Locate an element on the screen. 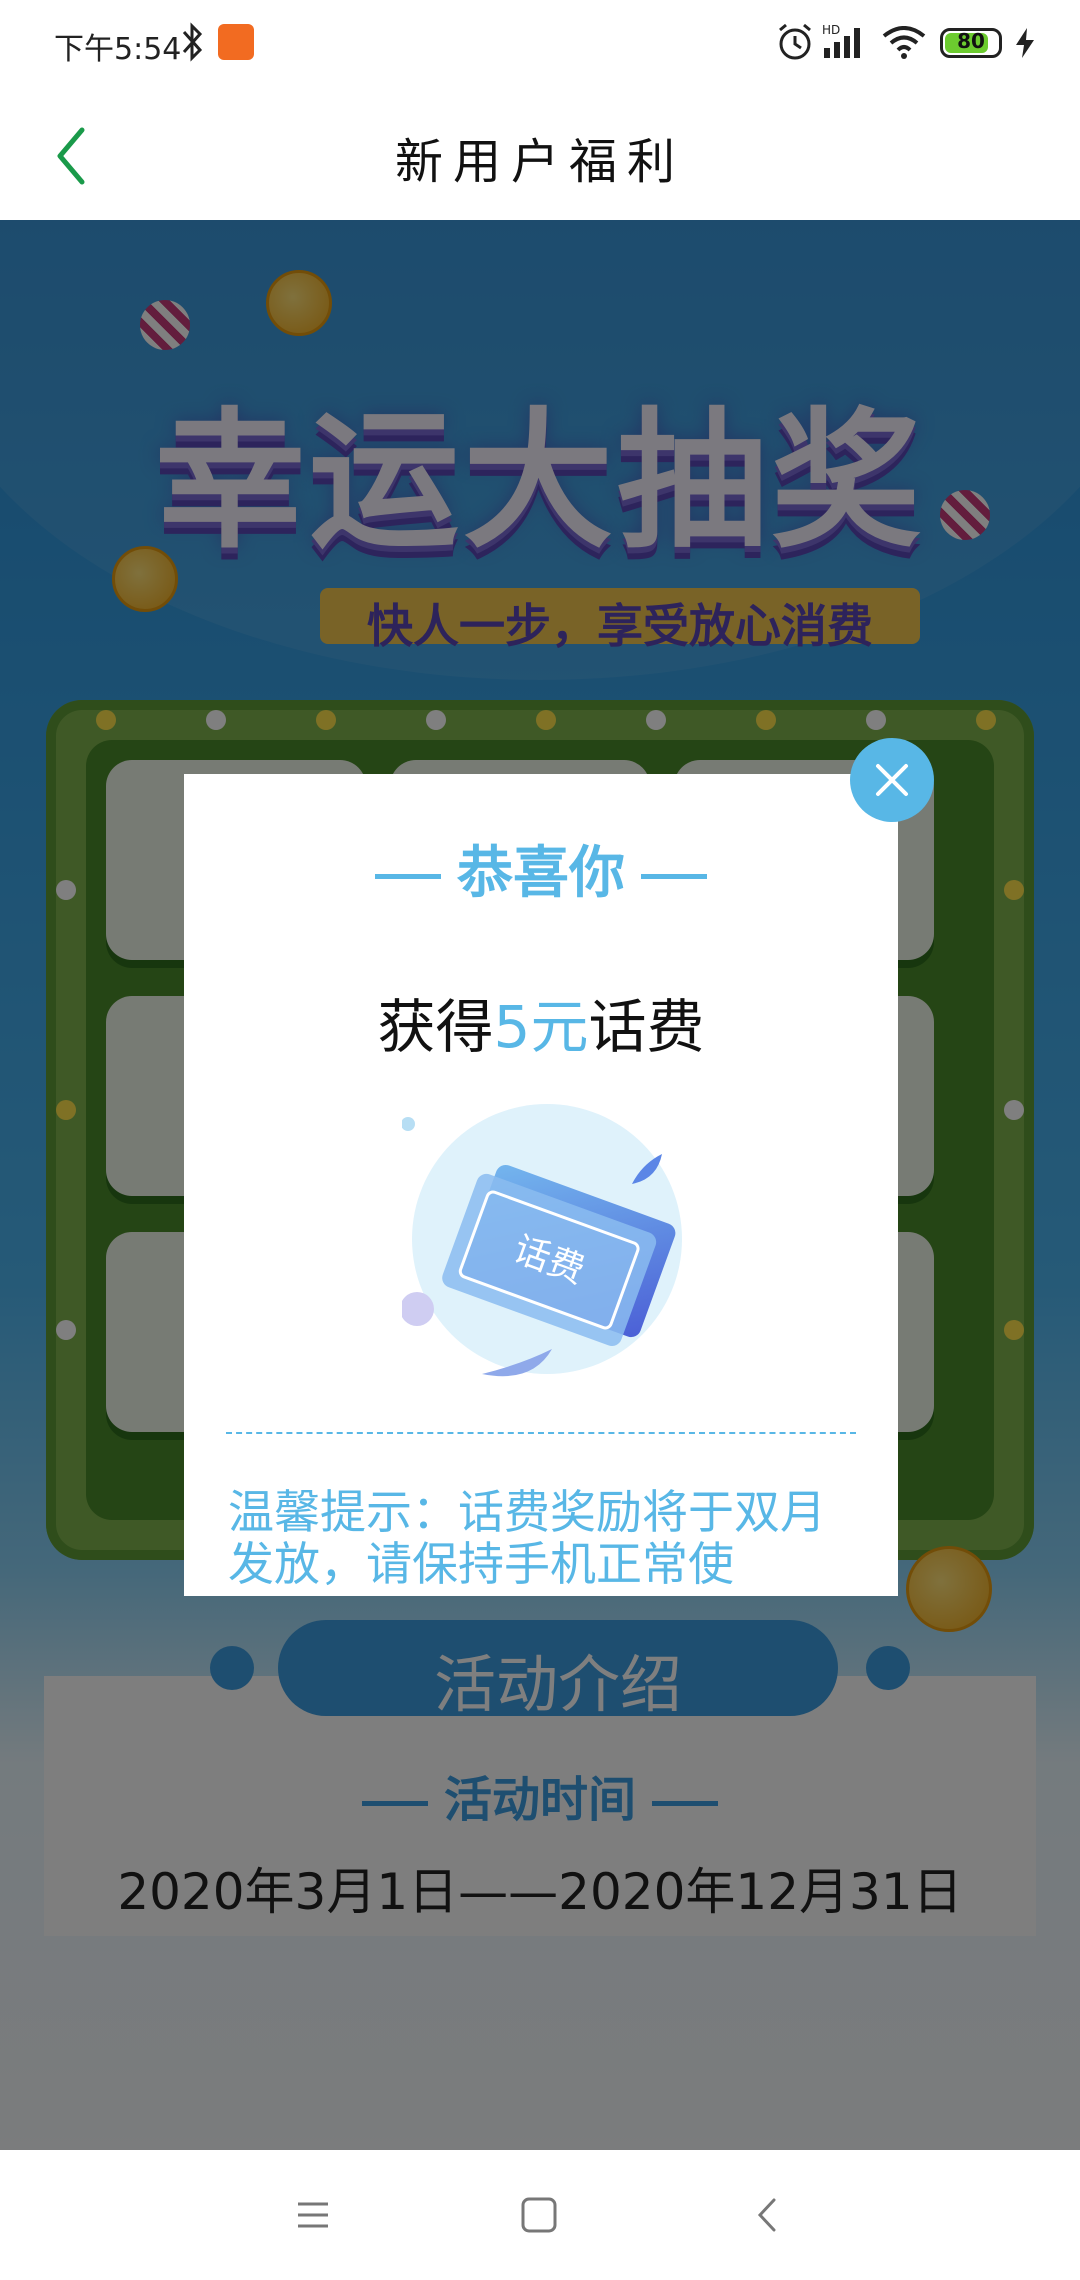 The image size is (1080, 2280). close-icon is located at coordinates (892, 780).